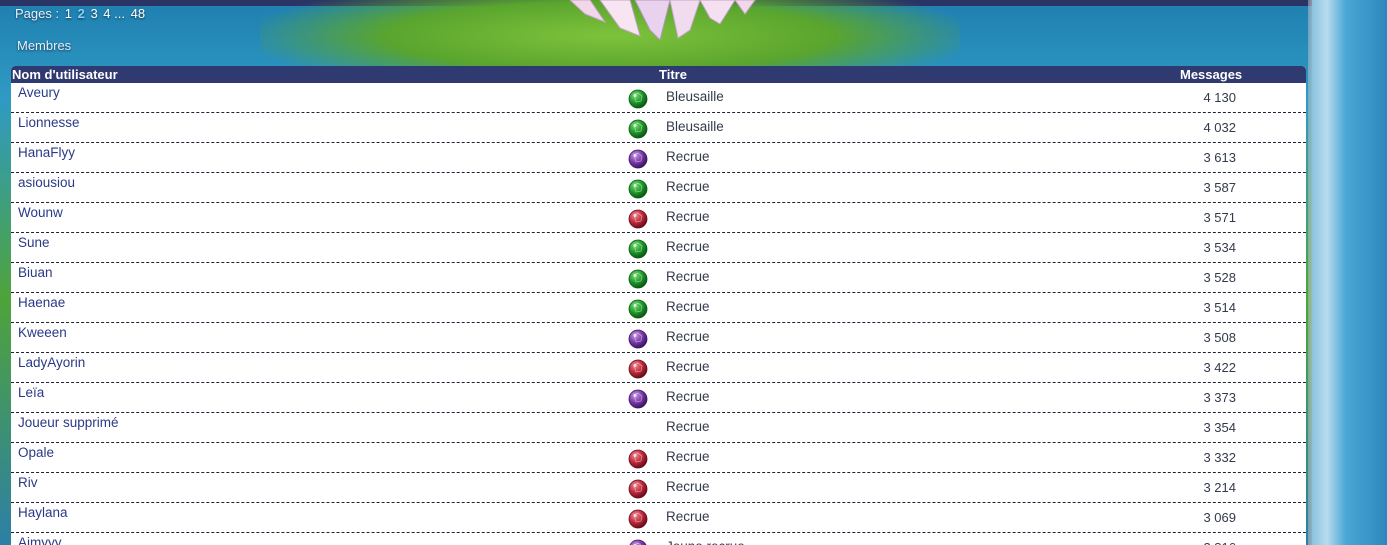  Describe the element at coordinates (658, 218) in the screenshot. I see `table-row: Wounw Recrue 3 571` at that location.